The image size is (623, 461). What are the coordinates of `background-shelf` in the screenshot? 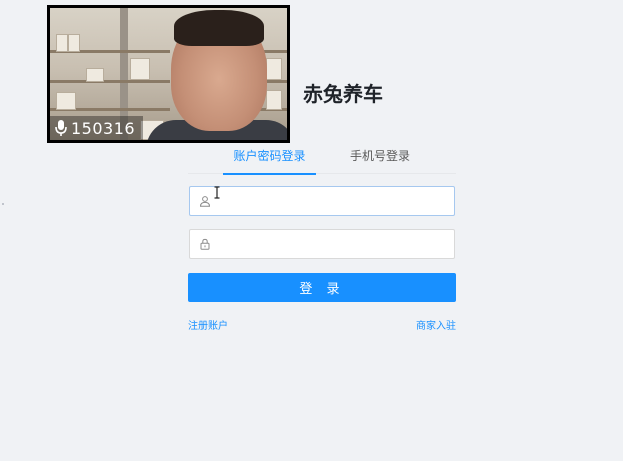 It's located at (110, 81).